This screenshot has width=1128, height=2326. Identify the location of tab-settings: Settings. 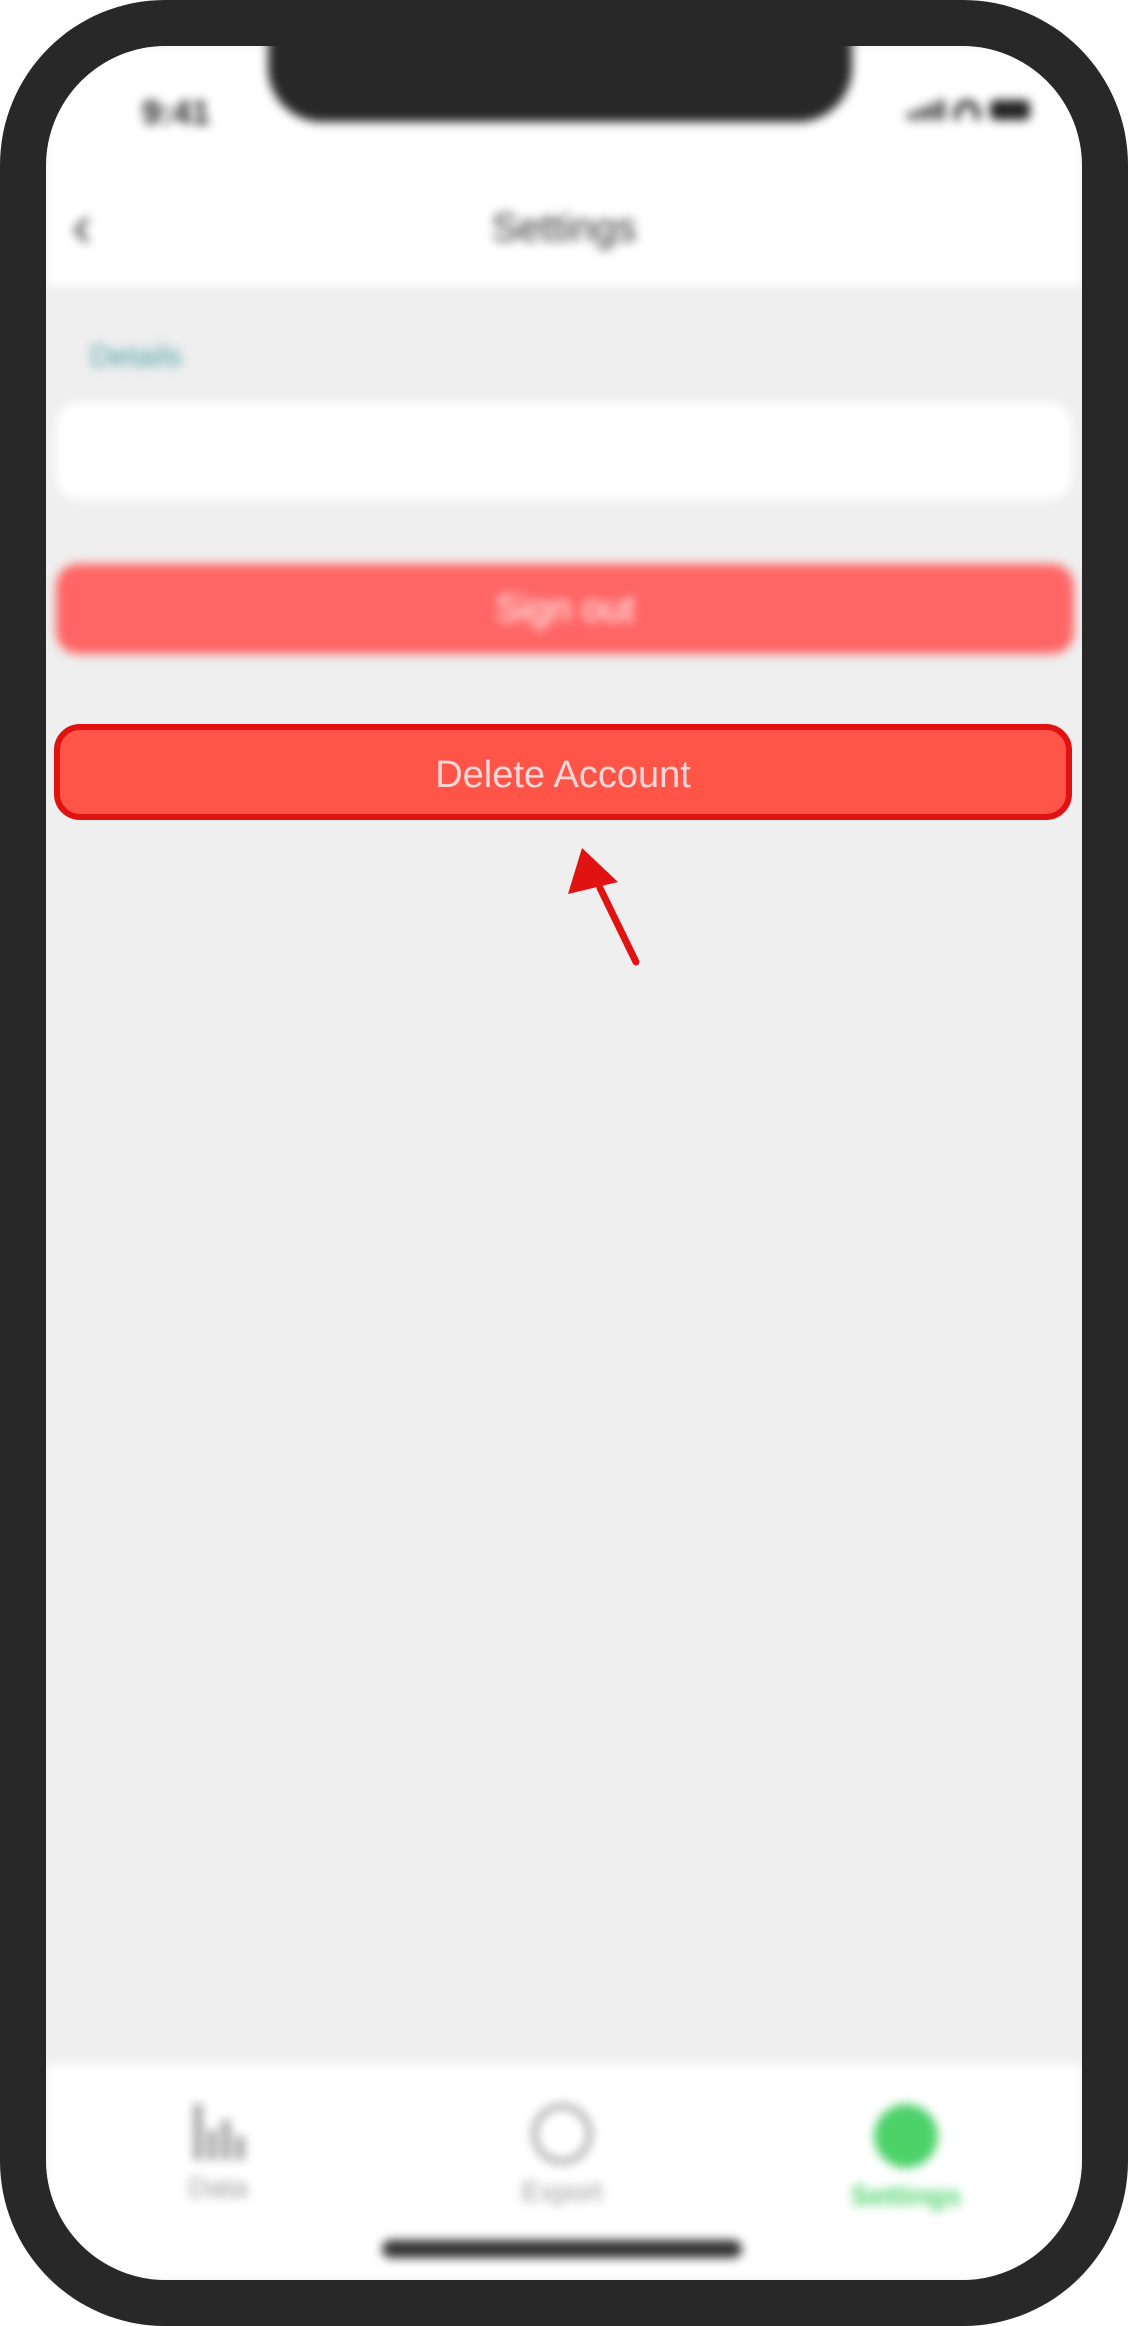
(906, 2158).